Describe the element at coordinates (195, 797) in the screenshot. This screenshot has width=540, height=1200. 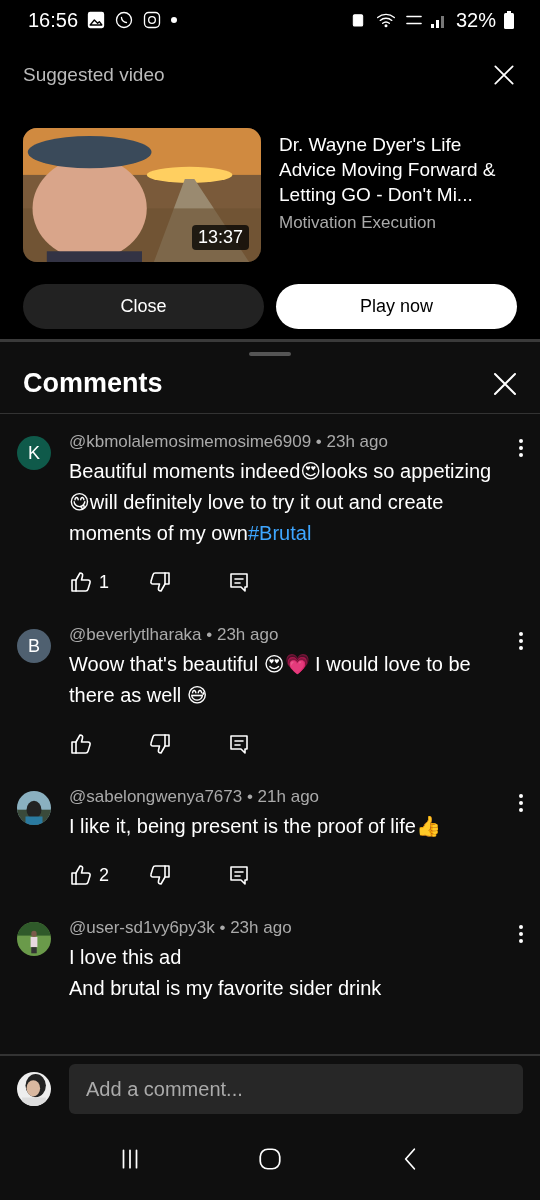
I see `comment-meta: @sabelongwenya7673 • 21h ago` at that location.